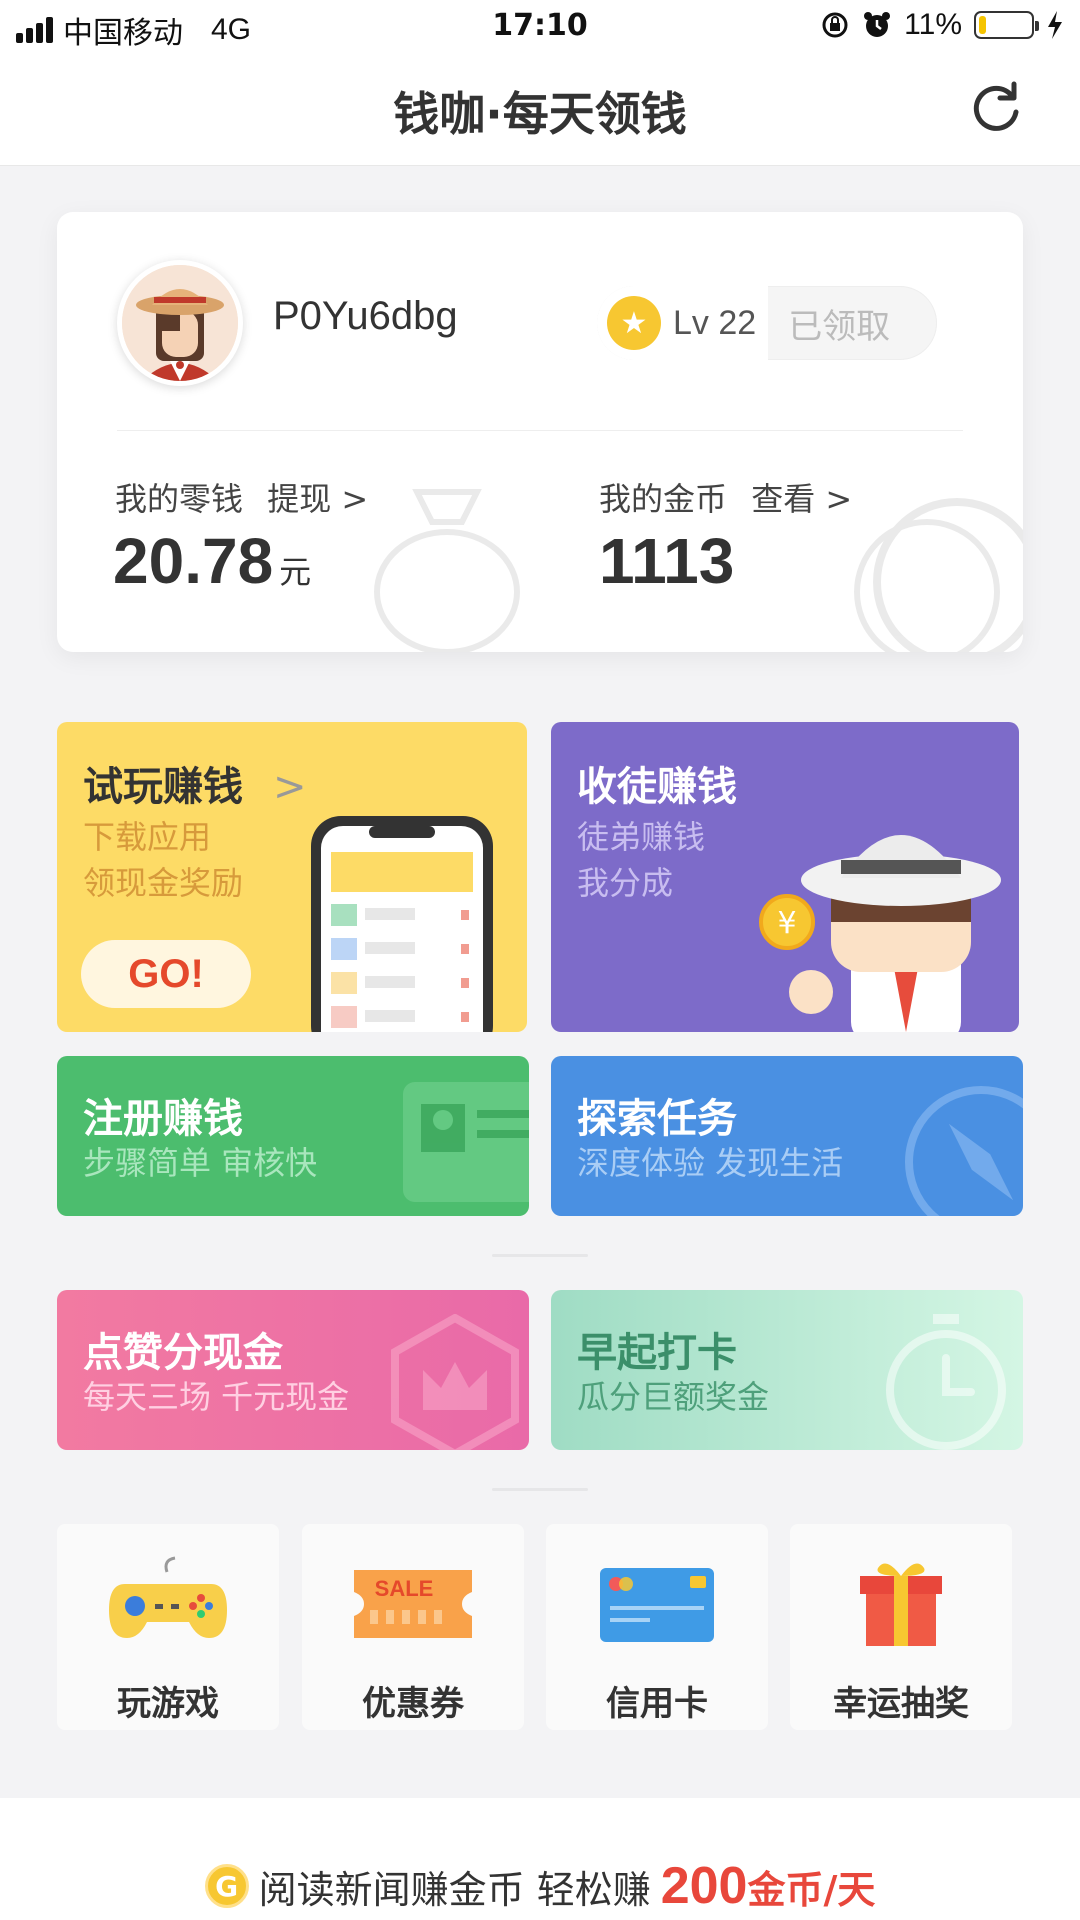 Image resolution: width=1080 pixels, height=1920 pixels. Describe the element at coordinates (166, 974) in the screenshot. I see `go-button: GO!` at that location.